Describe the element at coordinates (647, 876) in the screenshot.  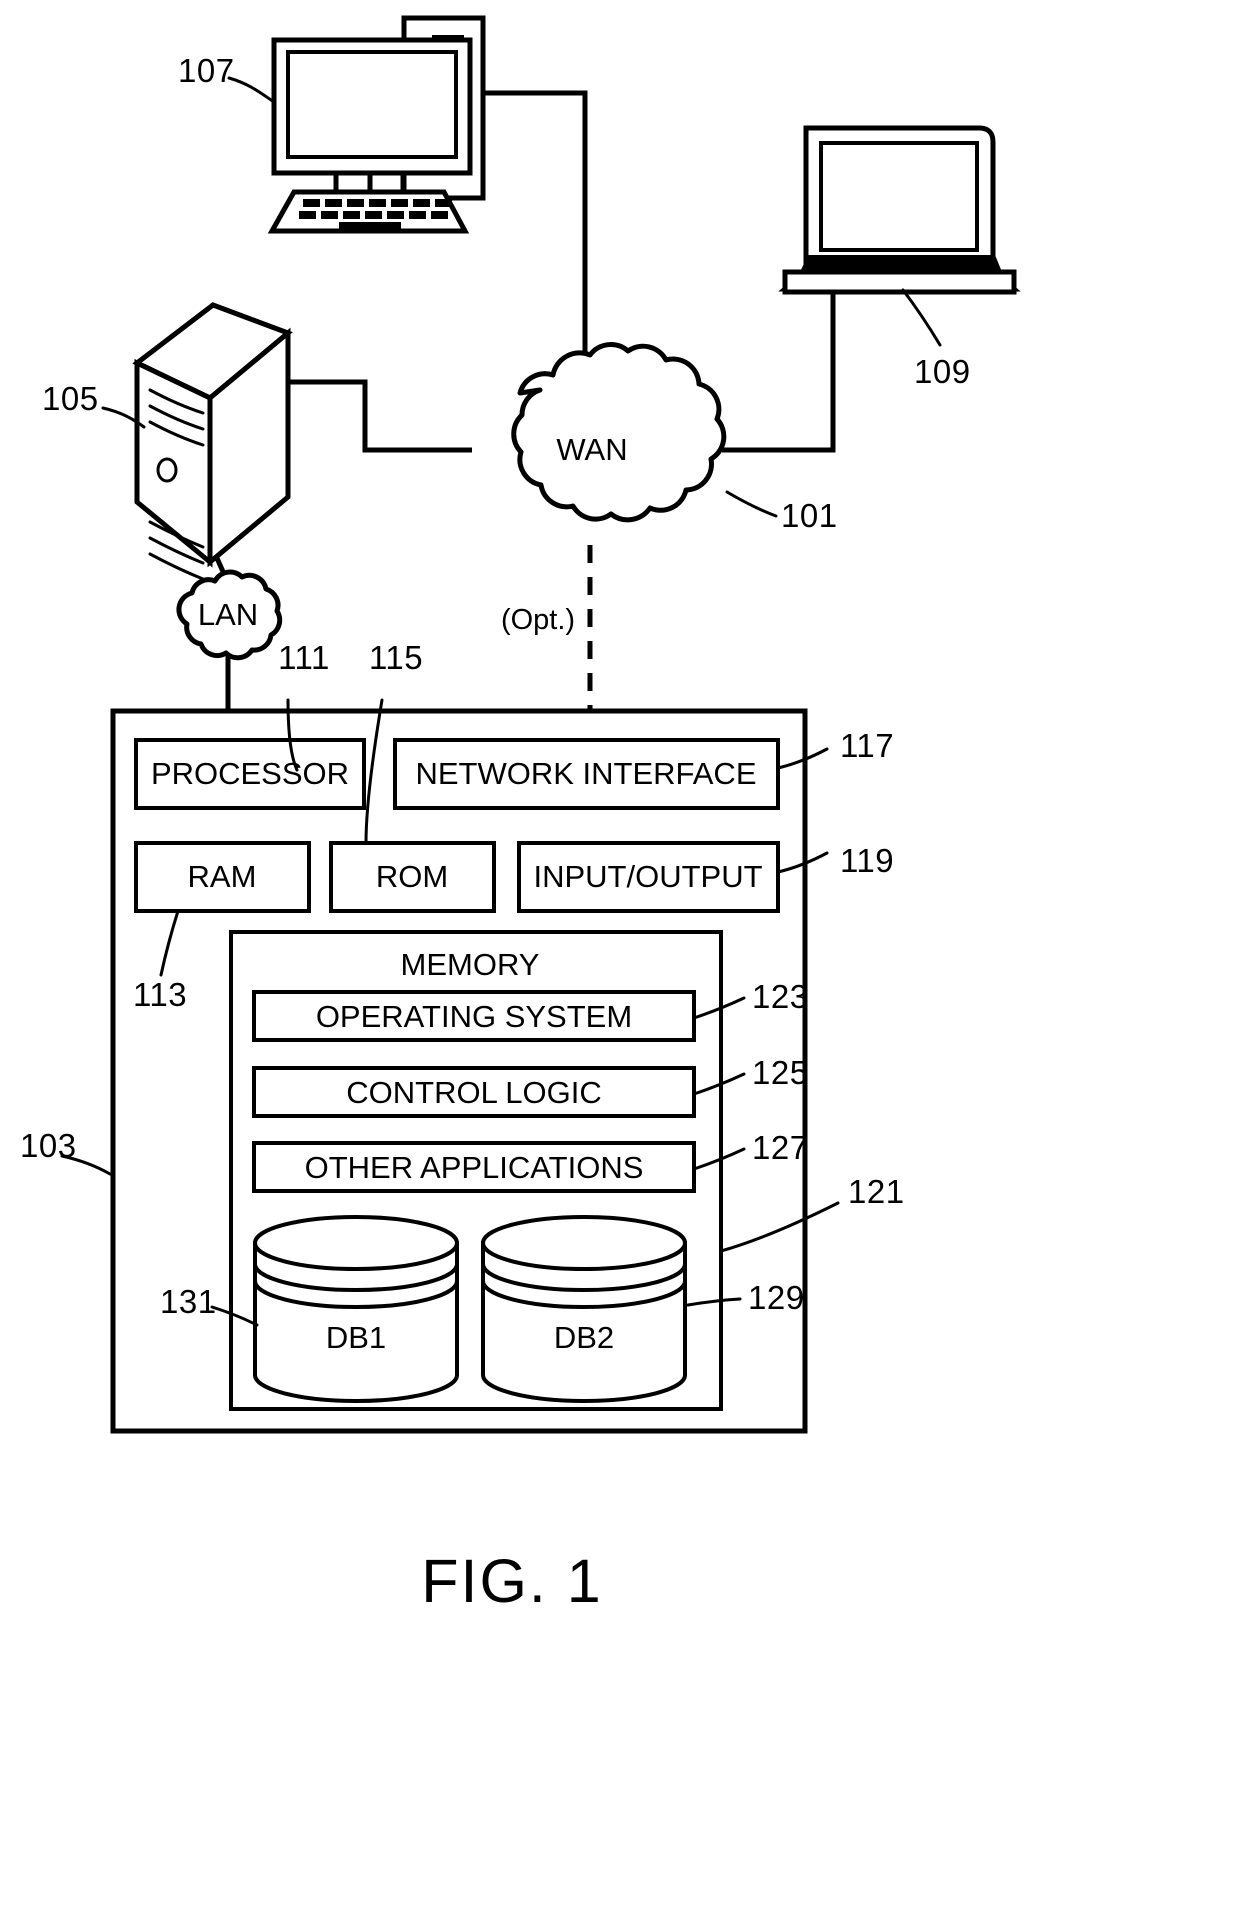
I see `input-output-label: INPUT/OUTPUT` at that location.